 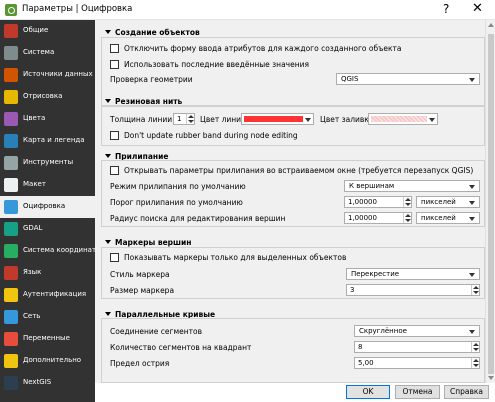 I want to click on sidebar-item: GDAL, so click(x=47, y=229).